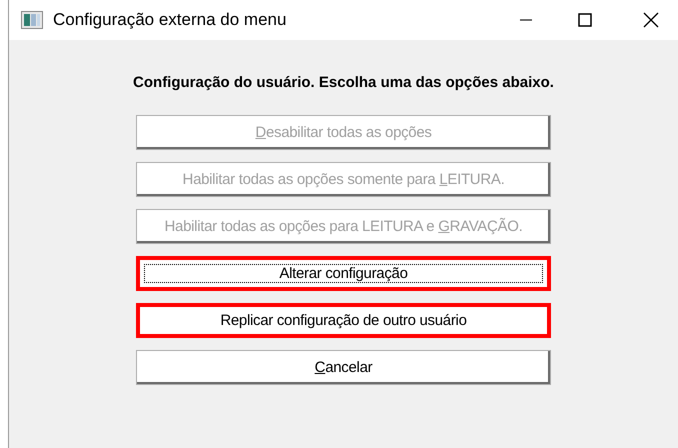 This screenshot has width=678, height=448. Describe the element at coordinates (170, 20) in the screenshot. I see `window-title: Configuração externa do menu` at that location.